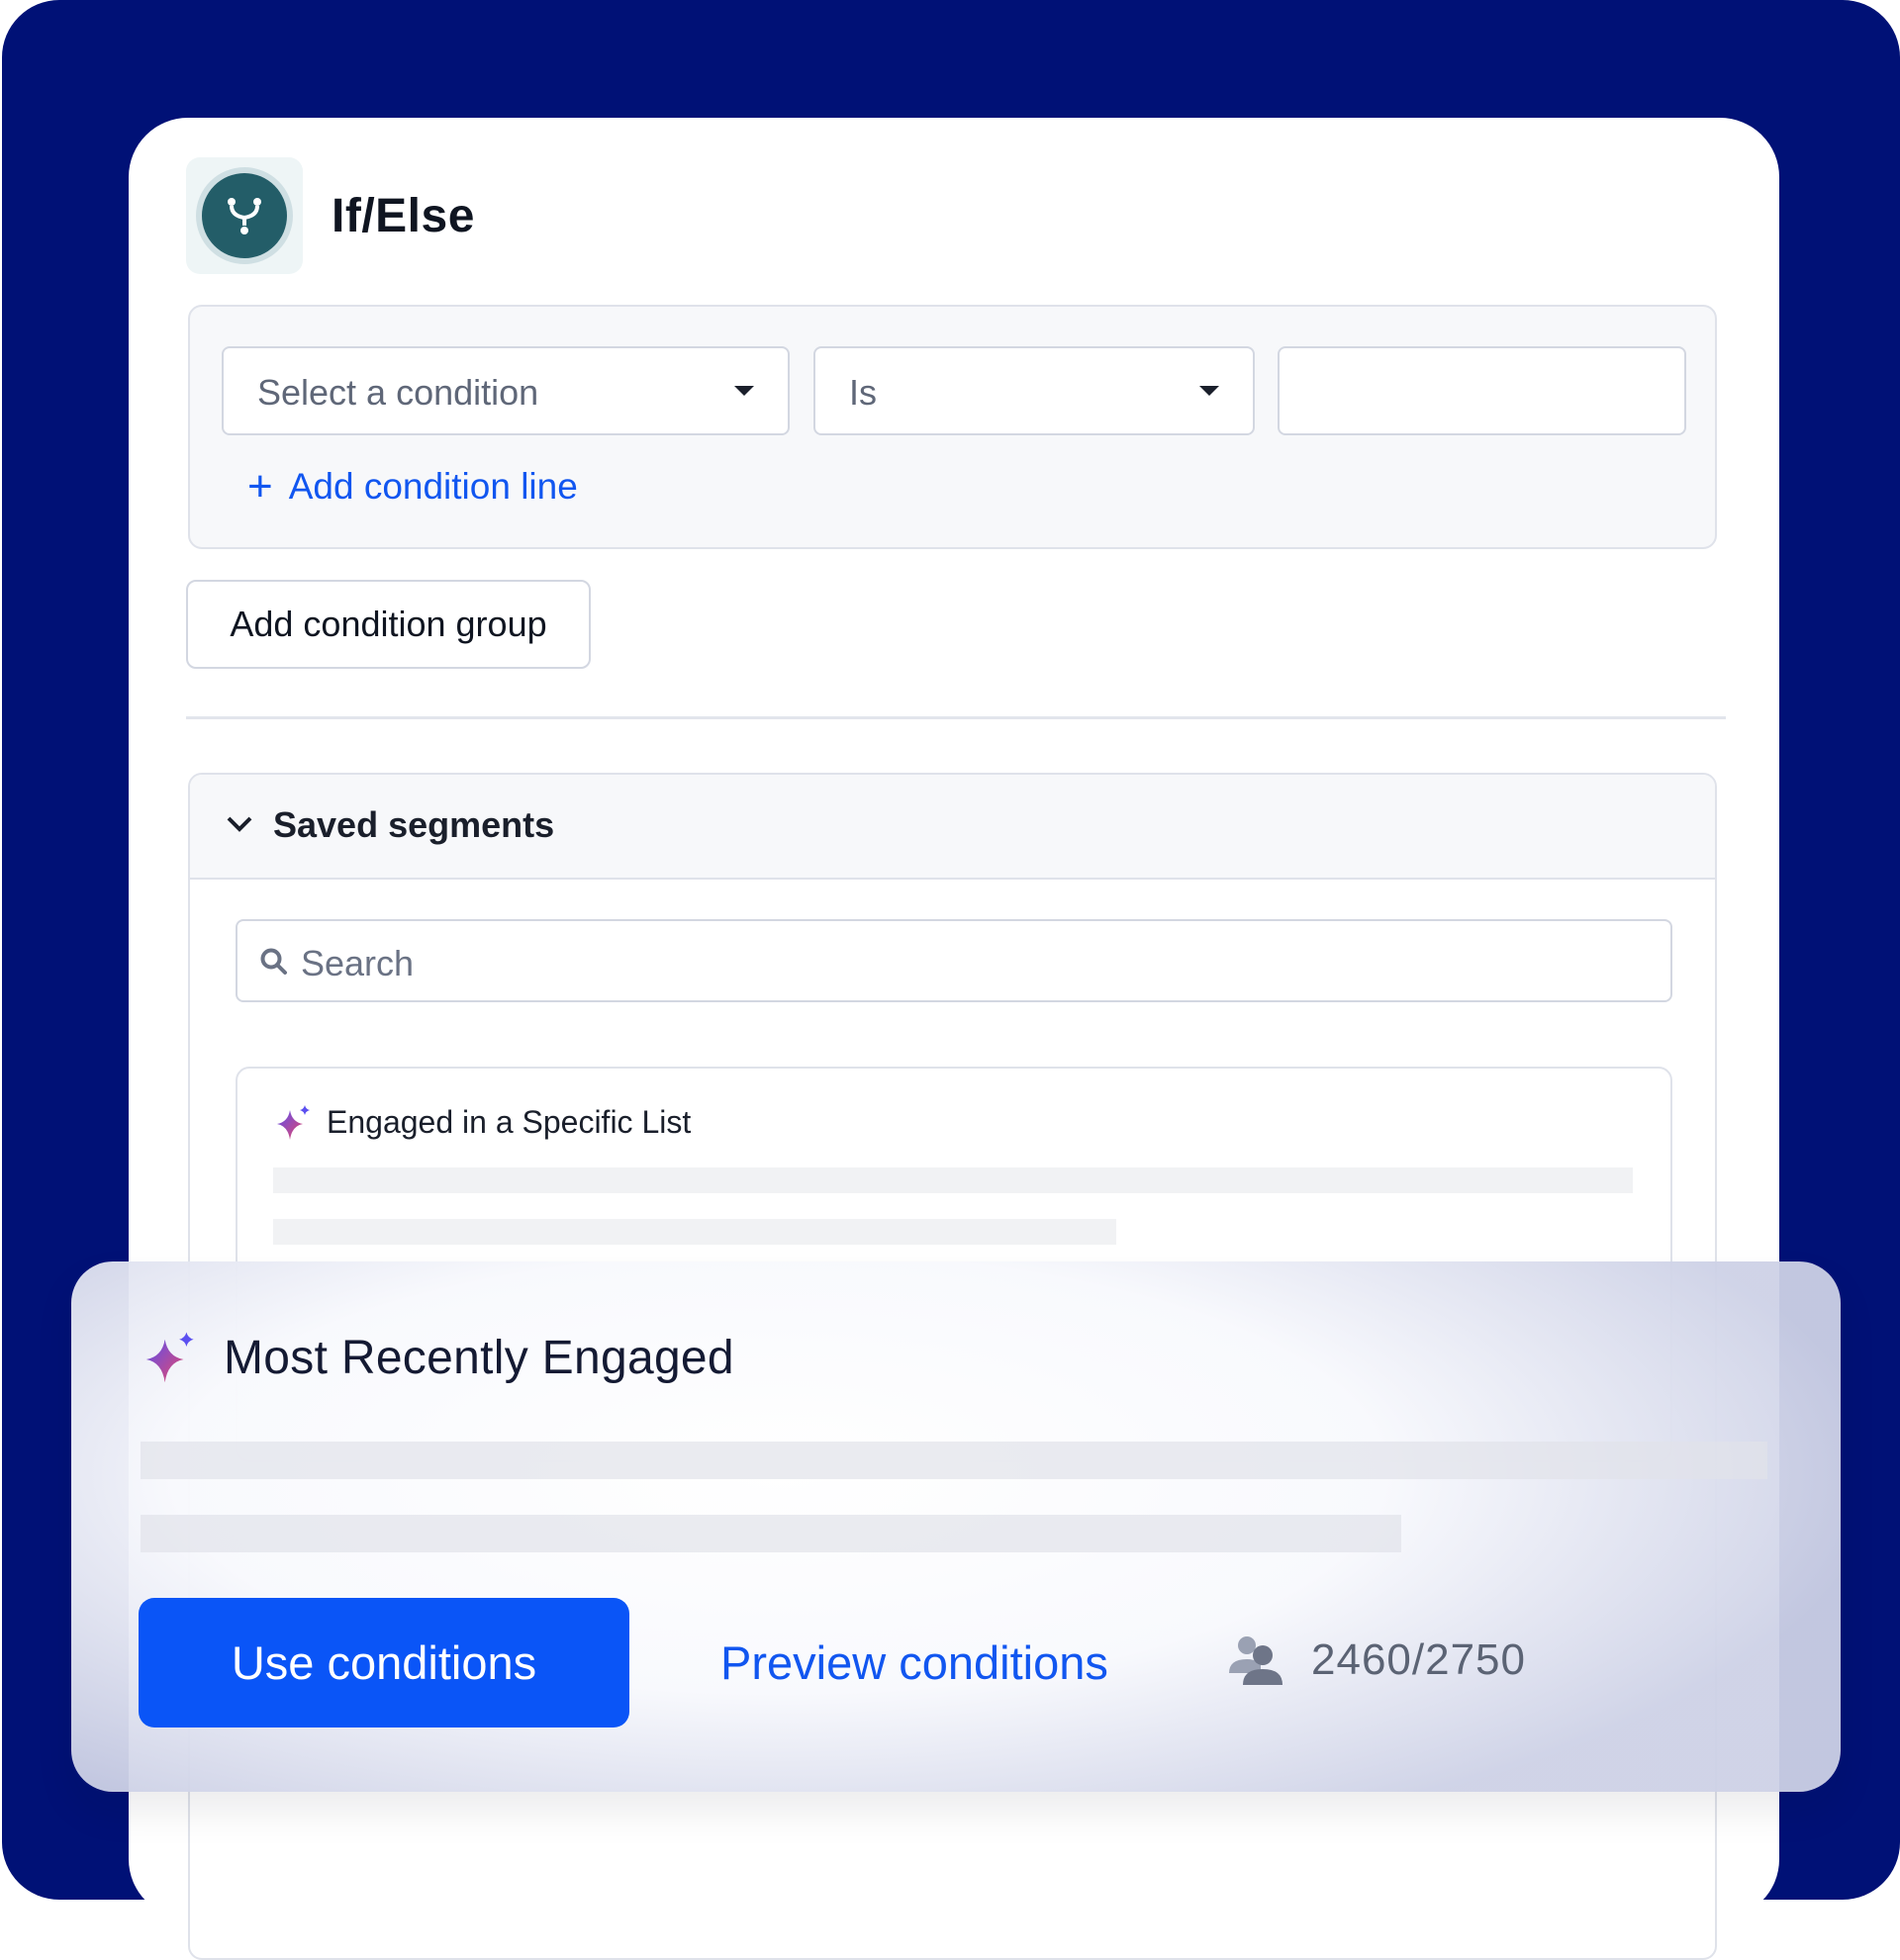 The height and width of the screenshot is (1960, 1900). Describe the element at coordinates (914, 1662) in the screenshot. I see `preview-conditions-link: Preview conditions` at that location.